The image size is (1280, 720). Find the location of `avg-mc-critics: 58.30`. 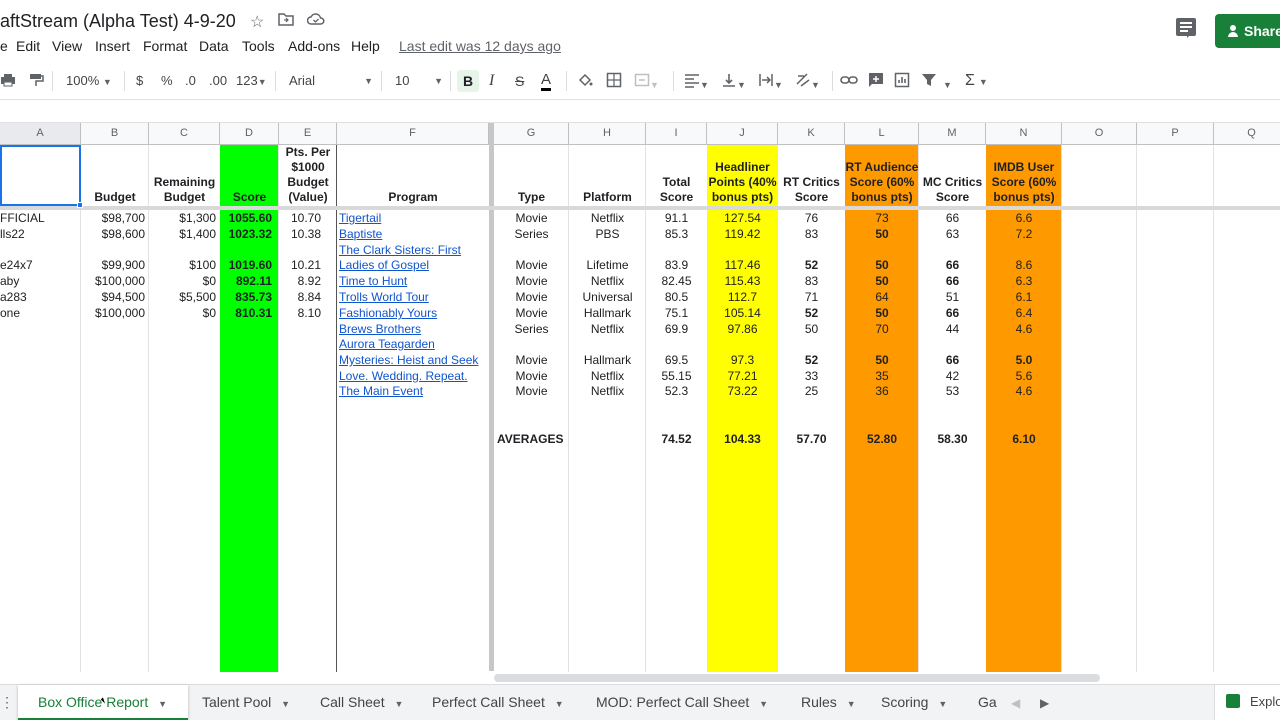

avg-mc-critics: 58.30 is located at coordinates (952, 439).